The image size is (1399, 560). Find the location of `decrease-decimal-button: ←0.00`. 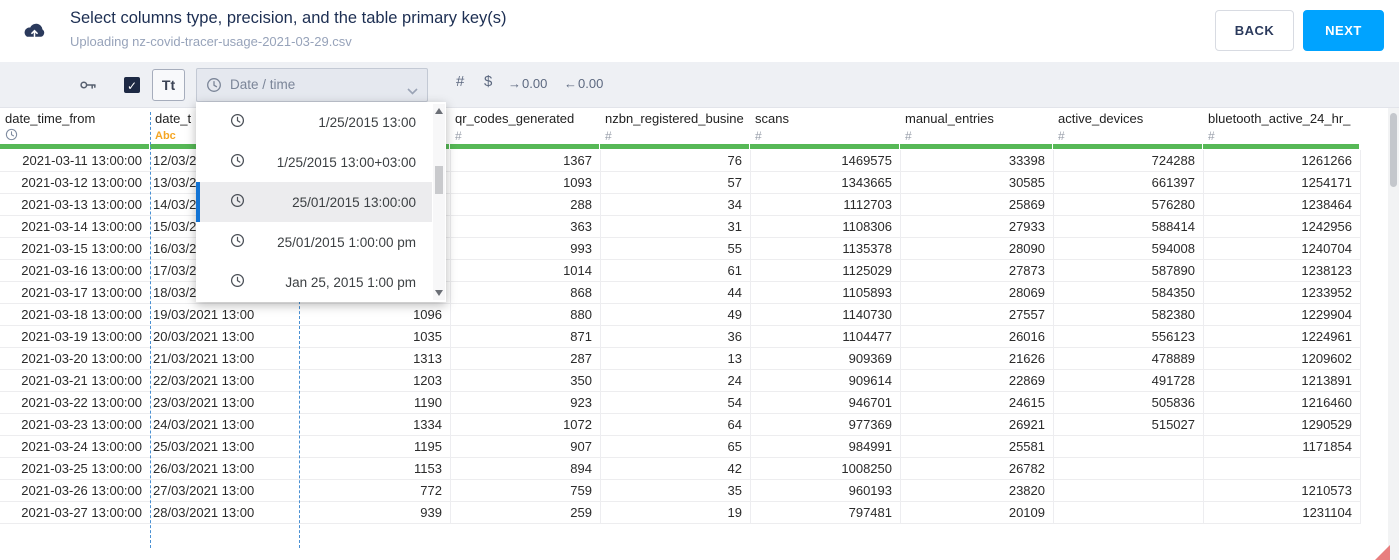

decrease-decimal-button: ←0.00 is located at coordinates (583, 83).